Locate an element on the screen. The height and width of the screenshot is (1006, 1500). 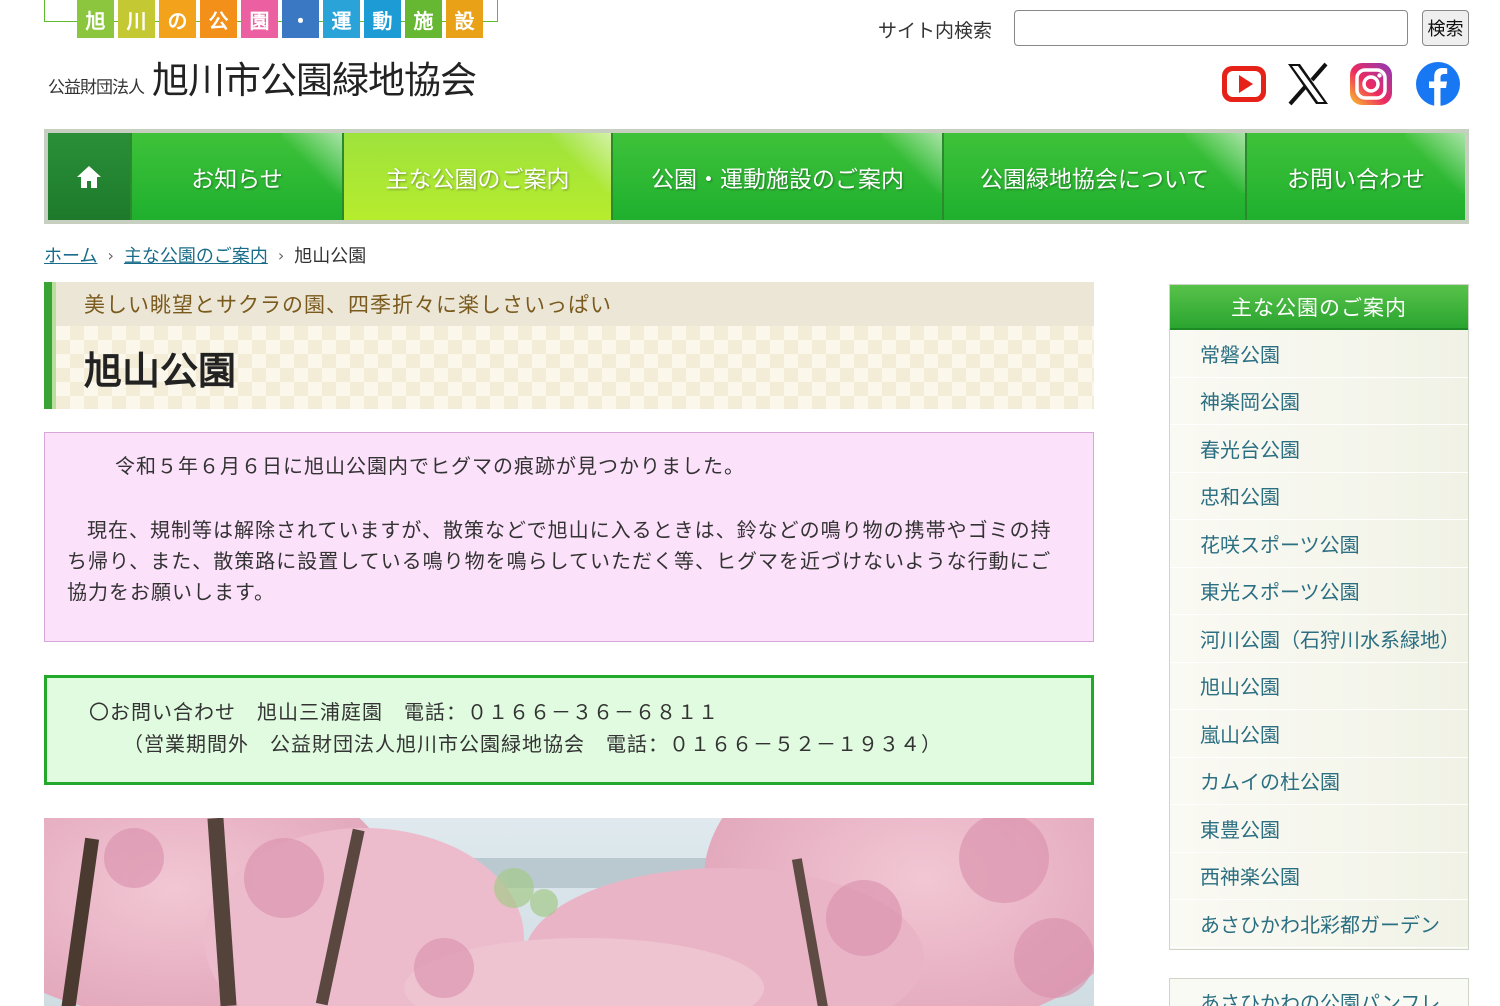
breadcrumb-home-link: ホーム is located at coordinates (70, 255).